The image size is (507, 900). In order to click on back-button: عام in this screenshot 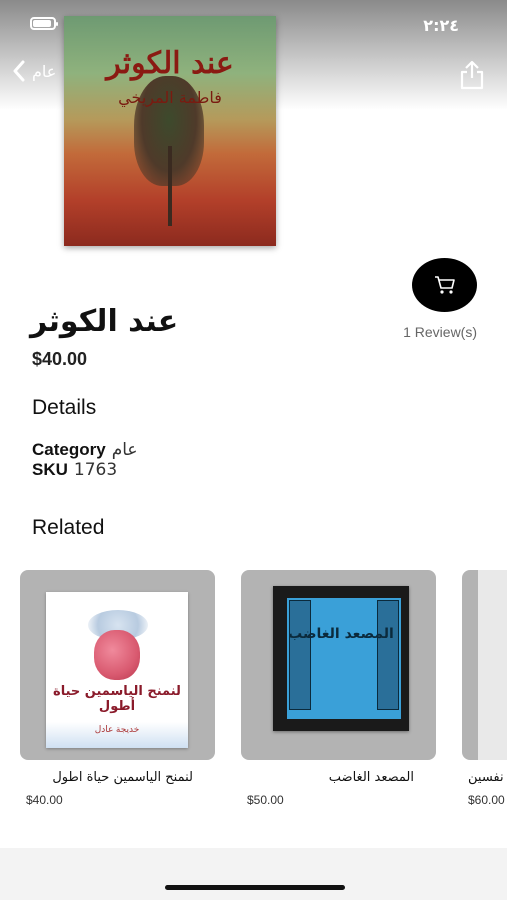, I will do `click(34, 71)`.